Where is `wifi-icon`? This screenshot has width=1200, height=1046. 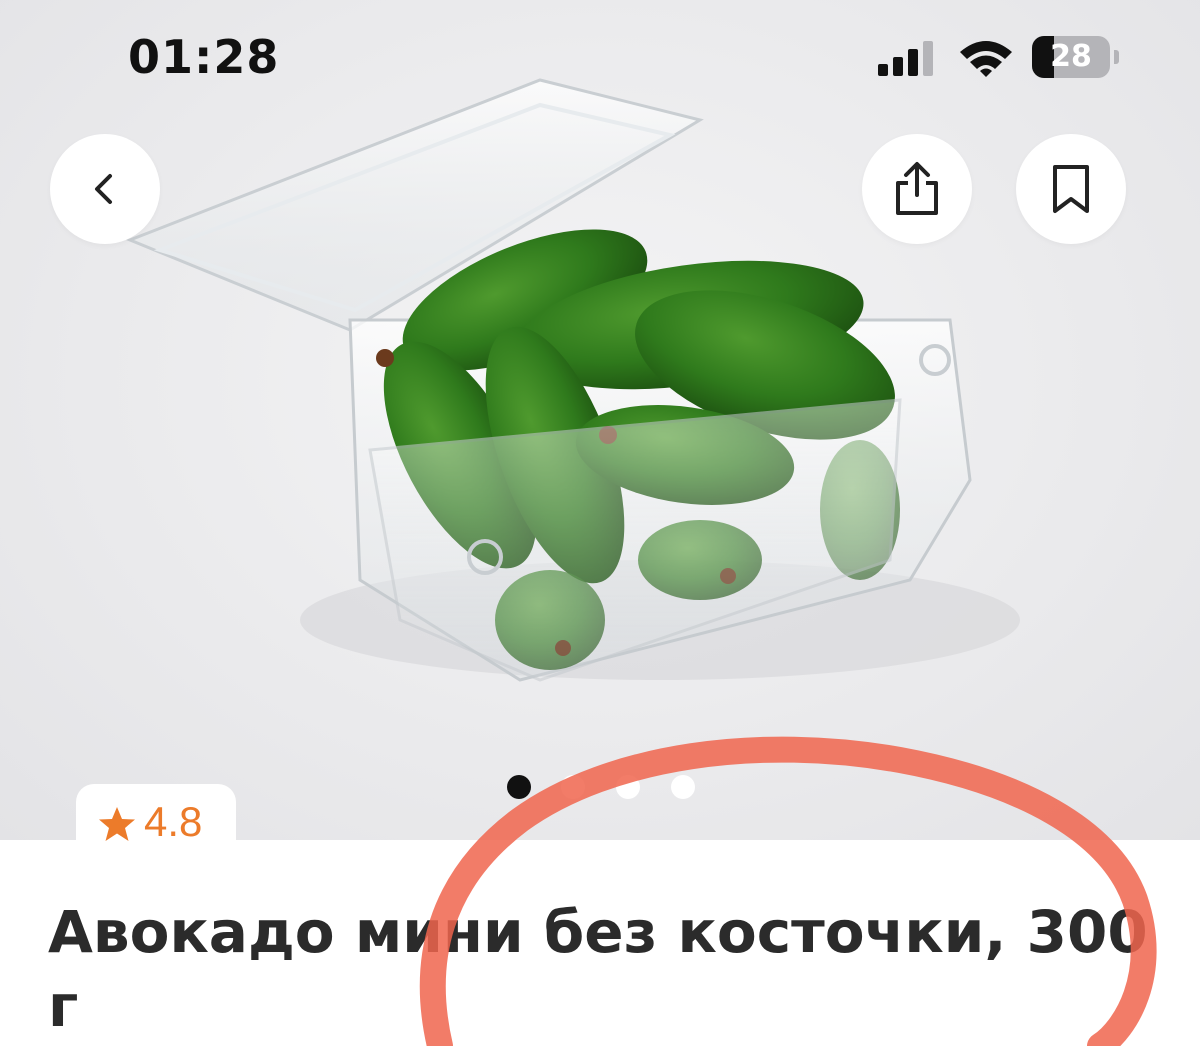 wifi-icon is located at coordinates (986, 59).